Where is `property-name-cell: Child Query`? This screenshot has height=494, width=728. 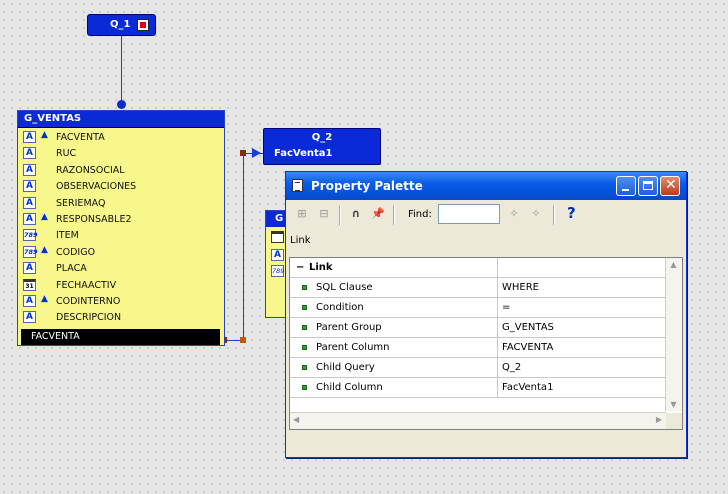 property-name-cell: Child Query is located at coordinates (394, 367).